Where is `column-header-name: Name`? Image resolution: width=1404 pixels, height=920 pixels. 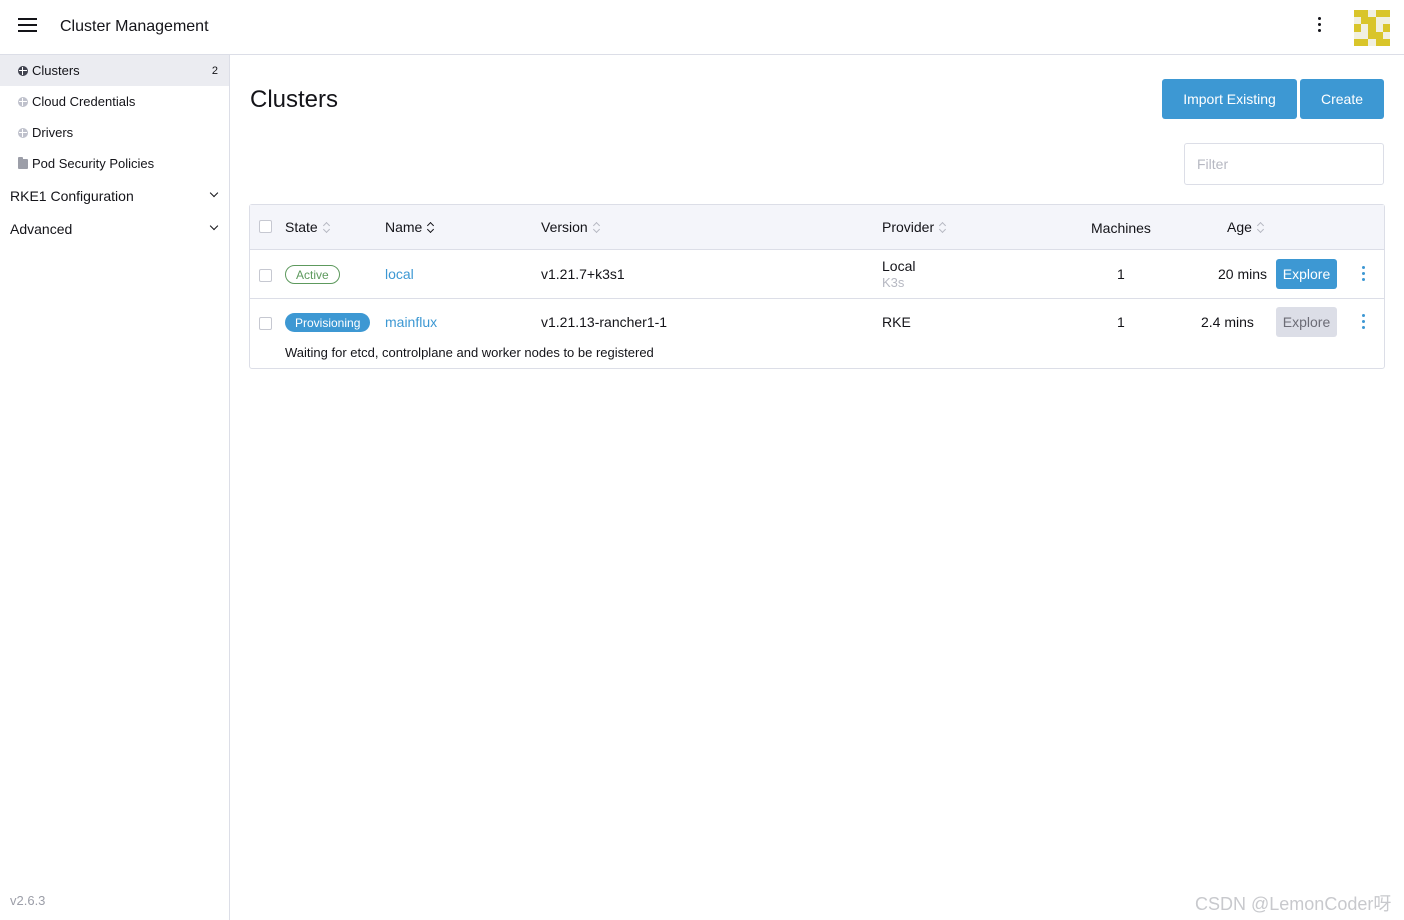 column-header-name: Name is located at coordinates (410, 227).